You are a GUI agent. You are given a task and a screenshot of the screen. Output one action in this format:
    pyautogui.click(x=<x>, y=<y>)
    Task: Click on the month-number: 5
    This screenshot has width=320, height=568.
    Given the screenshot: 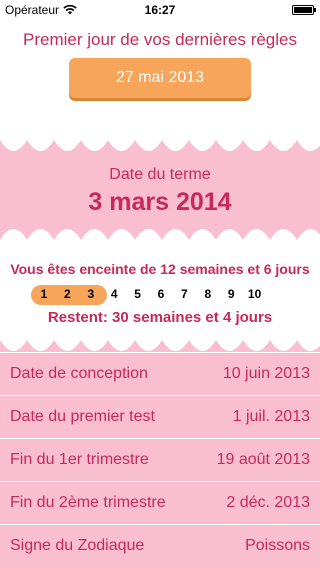 What is the action you would take?
    pyautogui.click(x=137, y=294)
    